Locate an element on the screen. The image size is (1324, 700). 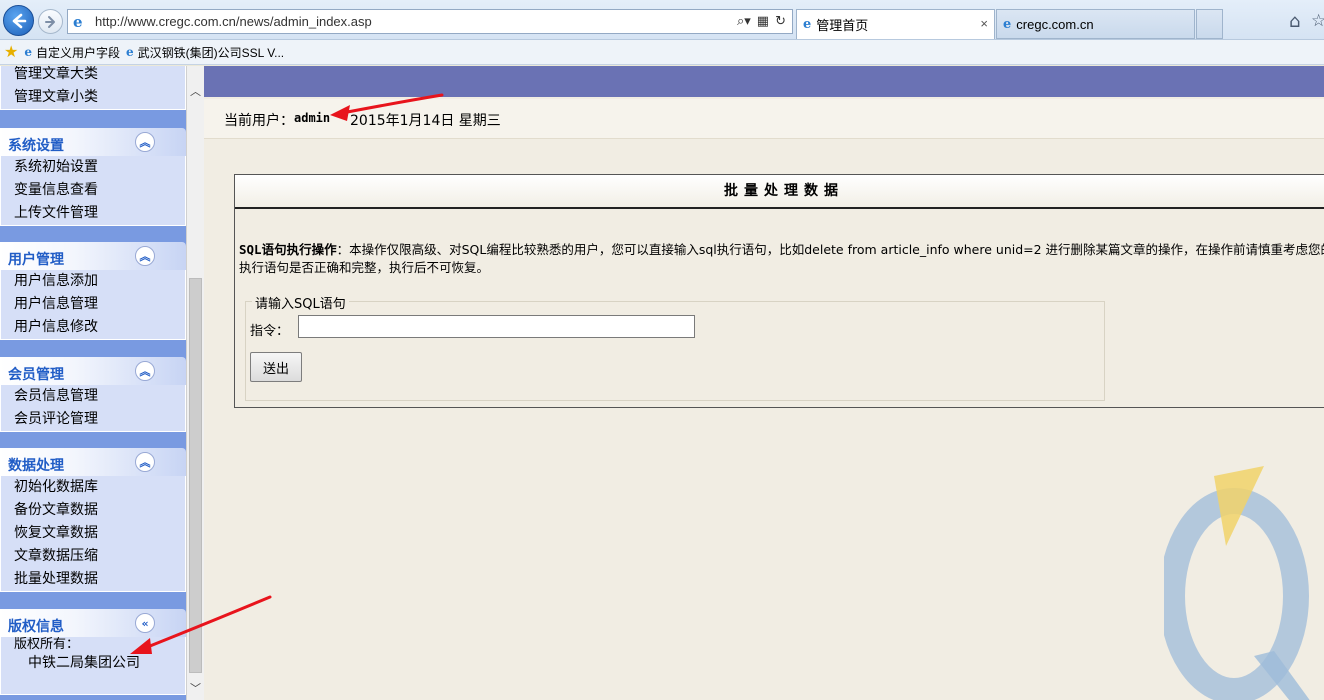
group-header: 用户管理 ︽ is located at coordinates (93, 256).